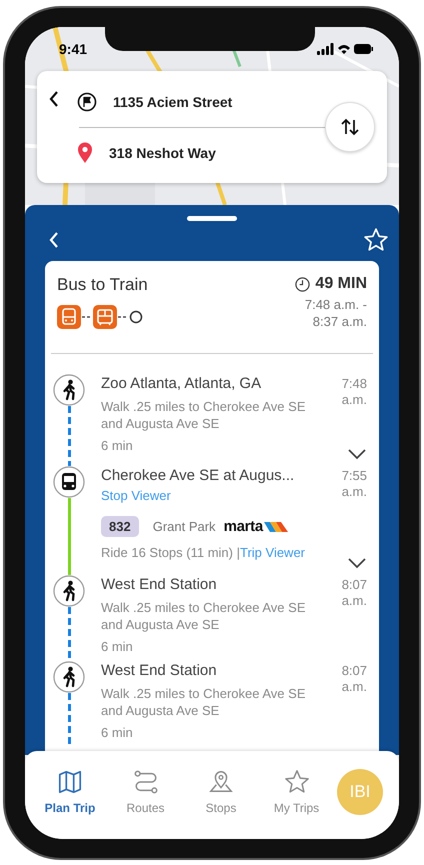 The image size is (424, 865). What do you see at coordinates (102, 285) in the screenshot?
I see `trip-title: Bus to Train` at bounding box center [102, 285].